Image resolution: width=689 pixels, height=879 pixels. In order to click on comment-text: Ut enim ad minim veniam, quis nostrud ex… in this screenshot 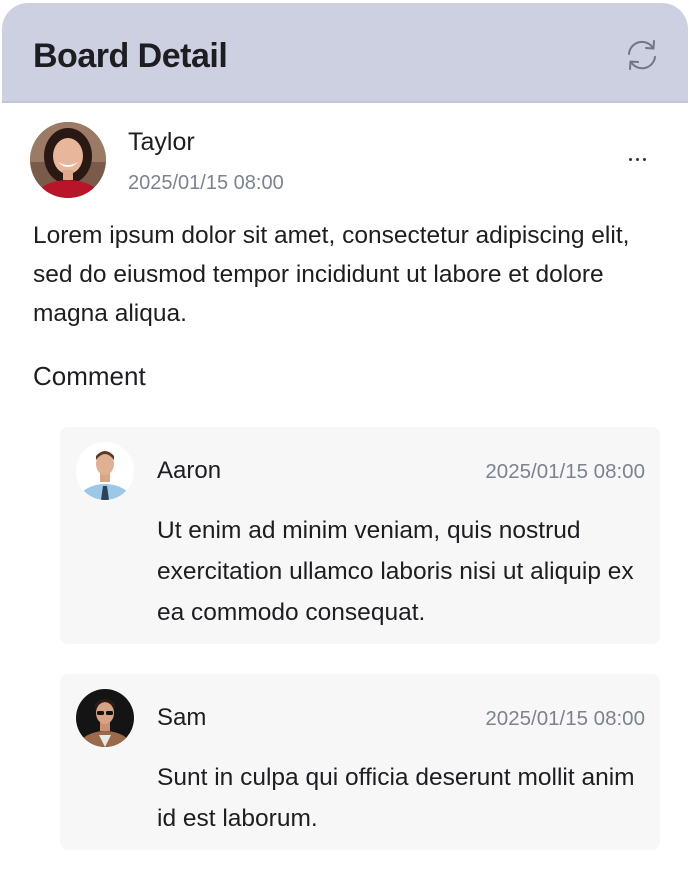, I will do `click(395, 571)`.